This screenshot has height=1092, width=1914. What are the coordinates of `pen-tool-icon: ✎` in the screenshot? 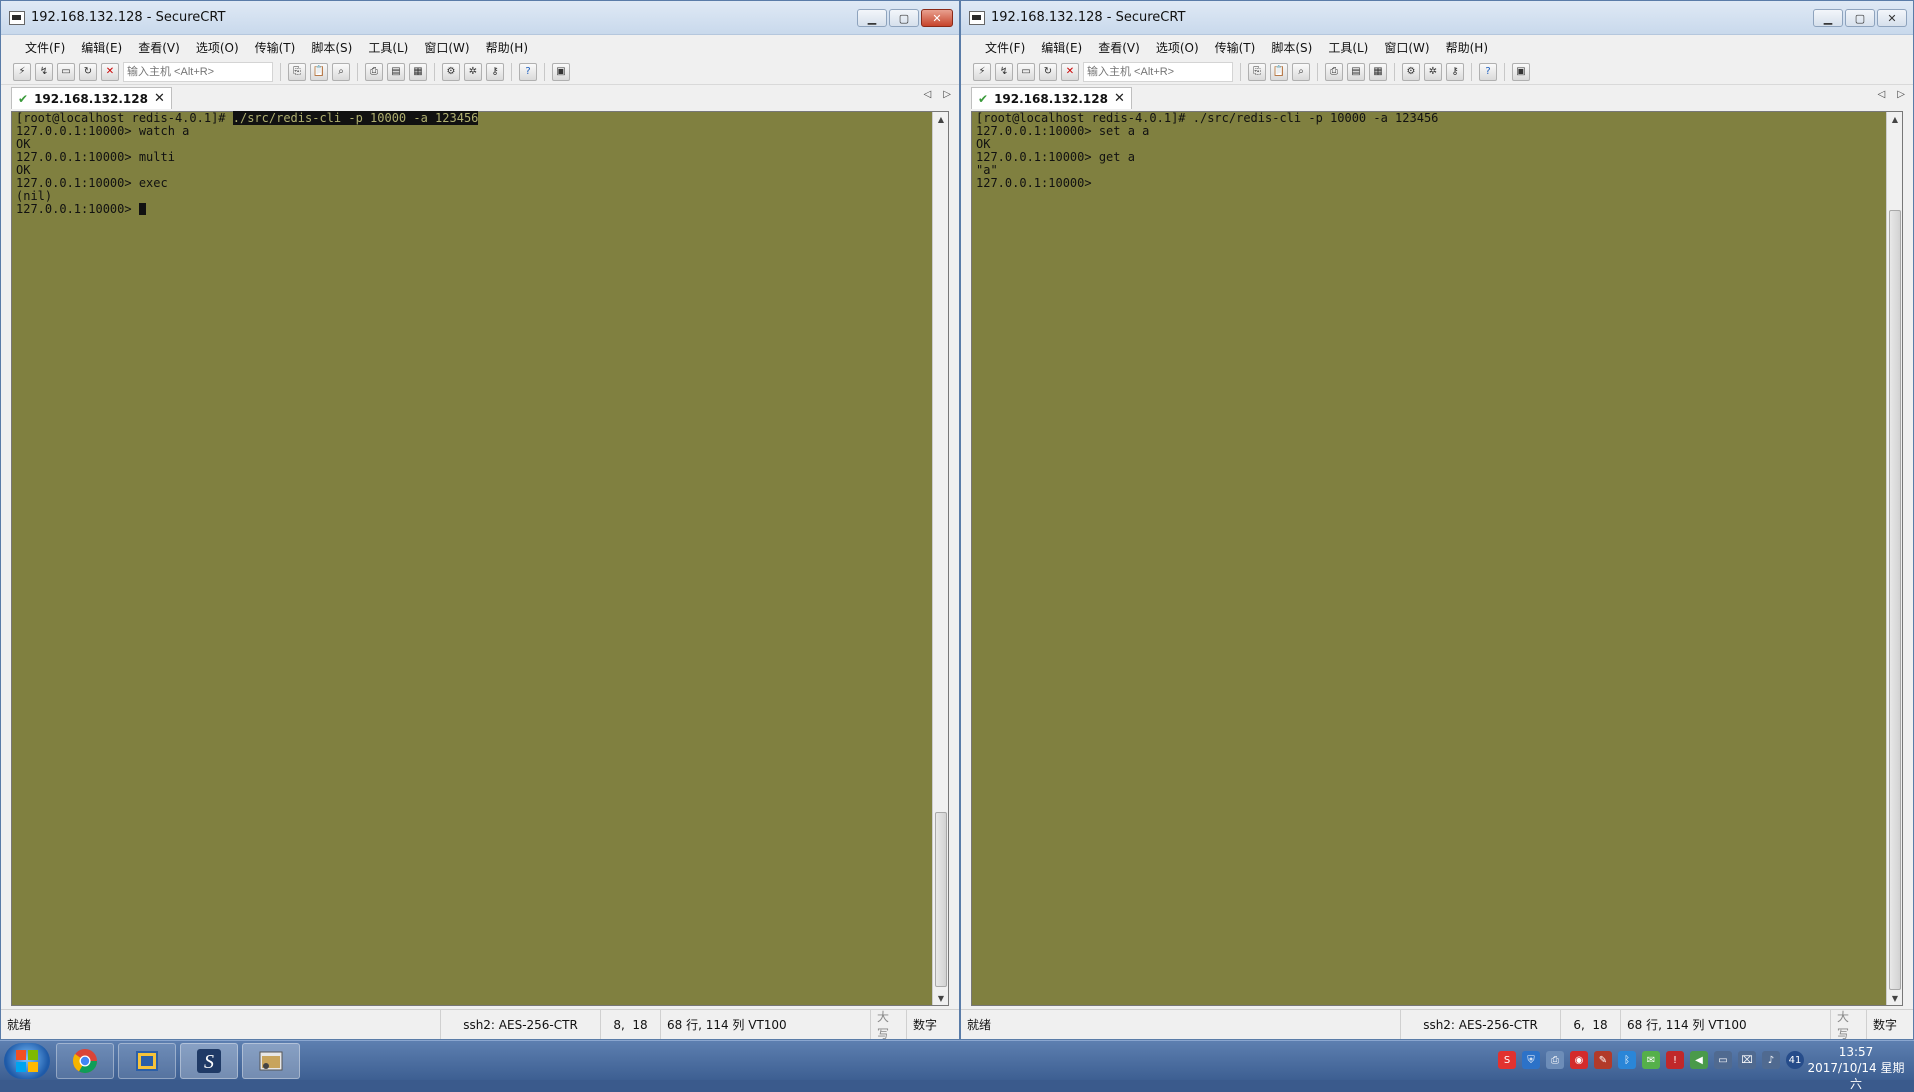 It's located at (1603, 1060).